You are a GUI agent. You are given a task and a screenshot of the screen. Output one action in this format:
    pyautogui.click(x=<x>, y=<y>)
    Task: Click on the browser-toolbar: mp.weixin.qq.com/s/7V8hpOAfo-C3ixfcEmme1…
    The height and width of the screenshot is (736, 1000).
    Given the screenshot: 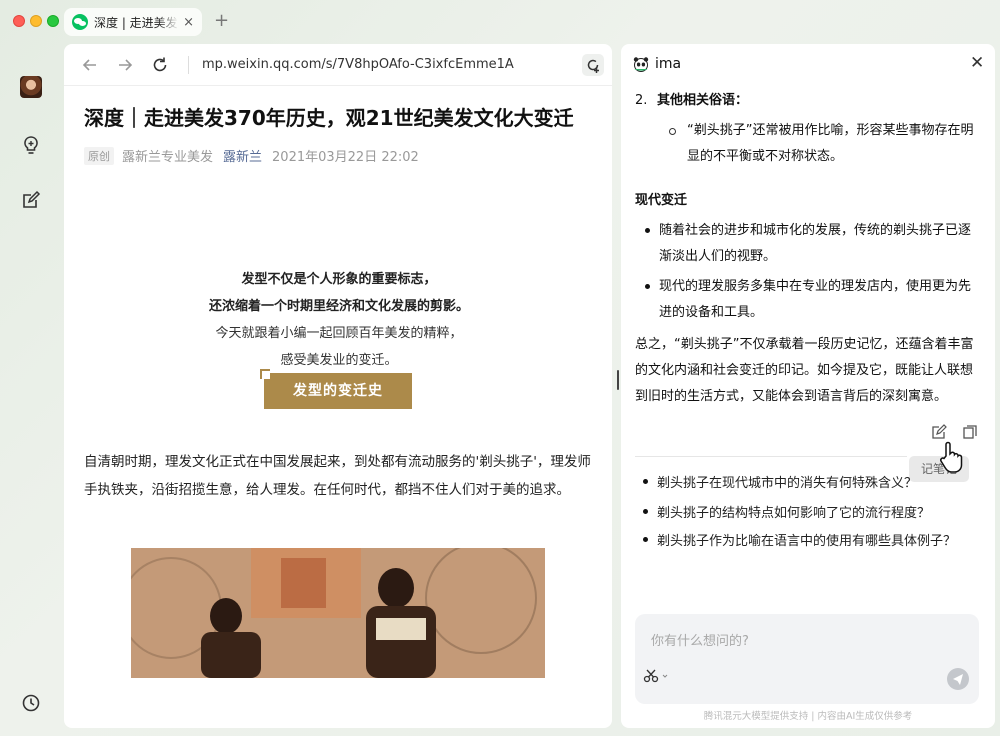 What is the action you would take?
    pyautogui.click(x=338, y=65)
    